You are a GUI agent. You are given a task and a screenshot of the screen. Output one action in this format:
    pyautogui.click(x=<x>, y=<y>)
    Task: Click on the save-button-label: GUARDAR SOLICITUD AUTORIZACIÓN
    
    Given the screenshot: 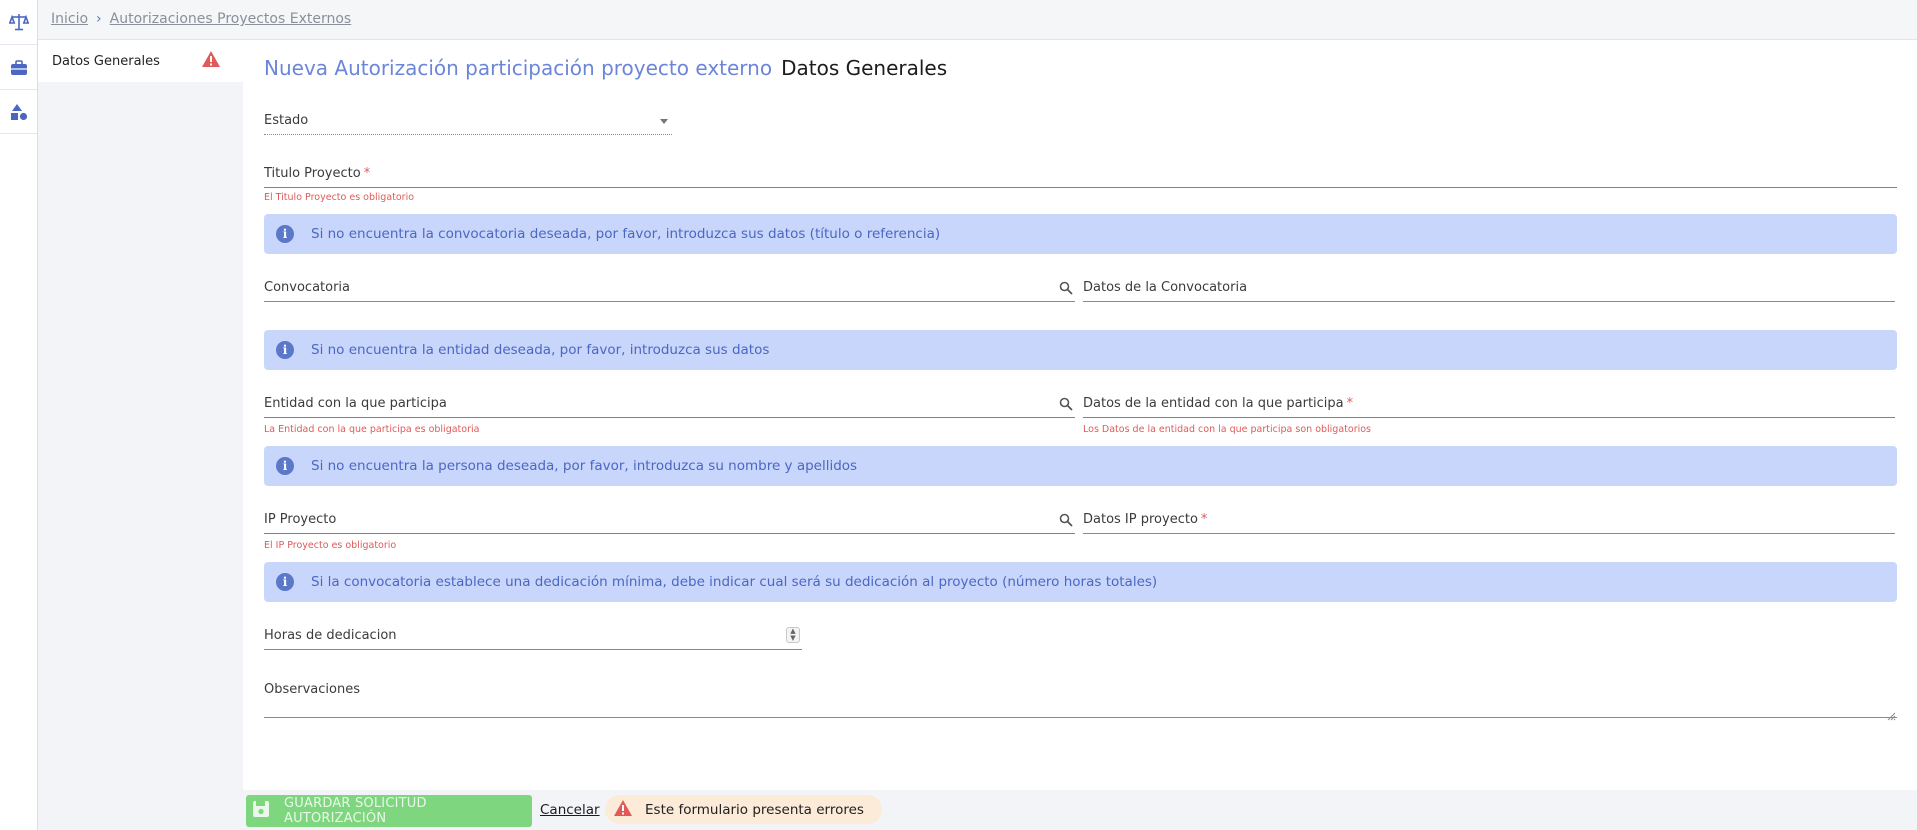 What is the action you would take?
    pyautogui.click(x=355, y=811)
    